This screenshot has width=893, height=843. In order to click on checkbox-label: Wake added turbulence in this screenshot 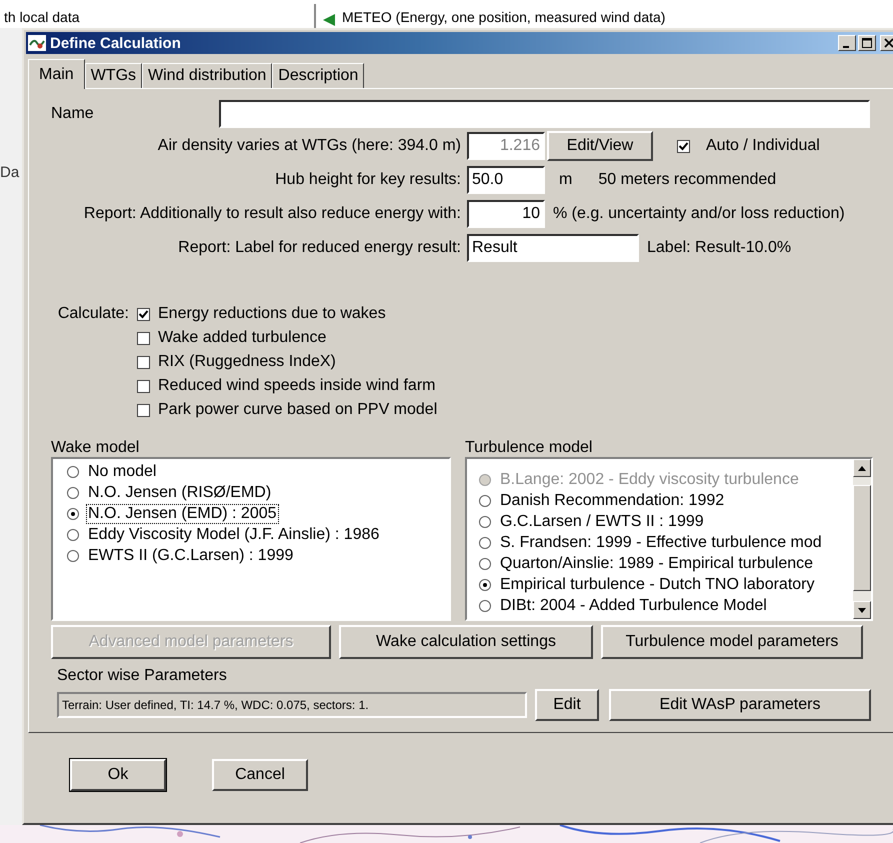, I will do `click(242, 338)`.